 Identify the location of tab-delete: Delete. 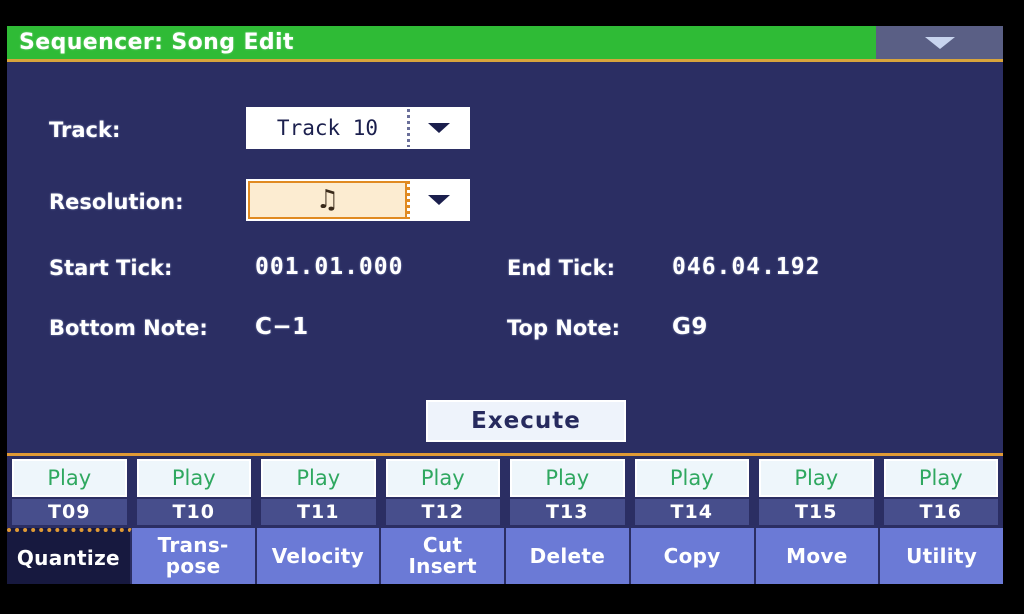
(568, 556).